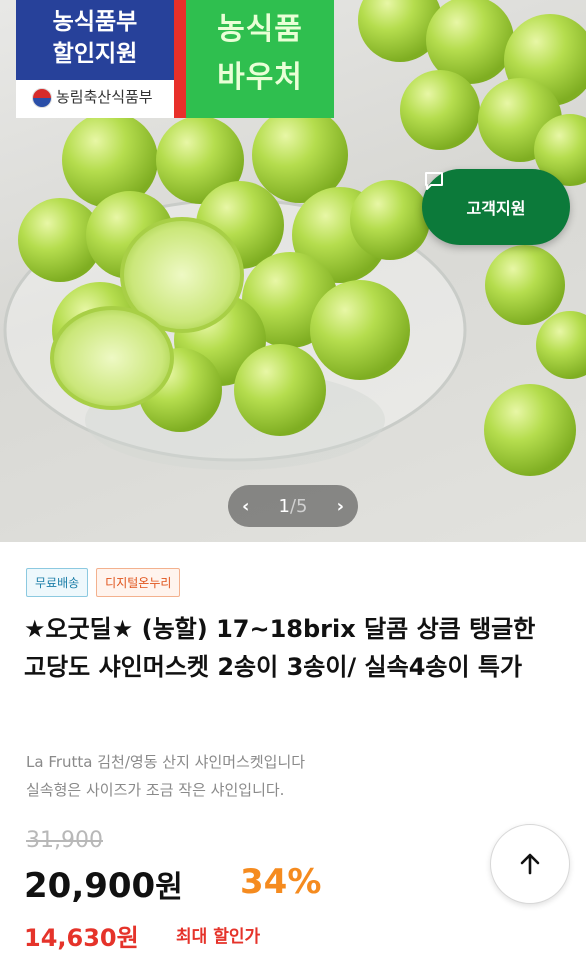  I want to click on sale-price: 20,900원, so click(103, 884).